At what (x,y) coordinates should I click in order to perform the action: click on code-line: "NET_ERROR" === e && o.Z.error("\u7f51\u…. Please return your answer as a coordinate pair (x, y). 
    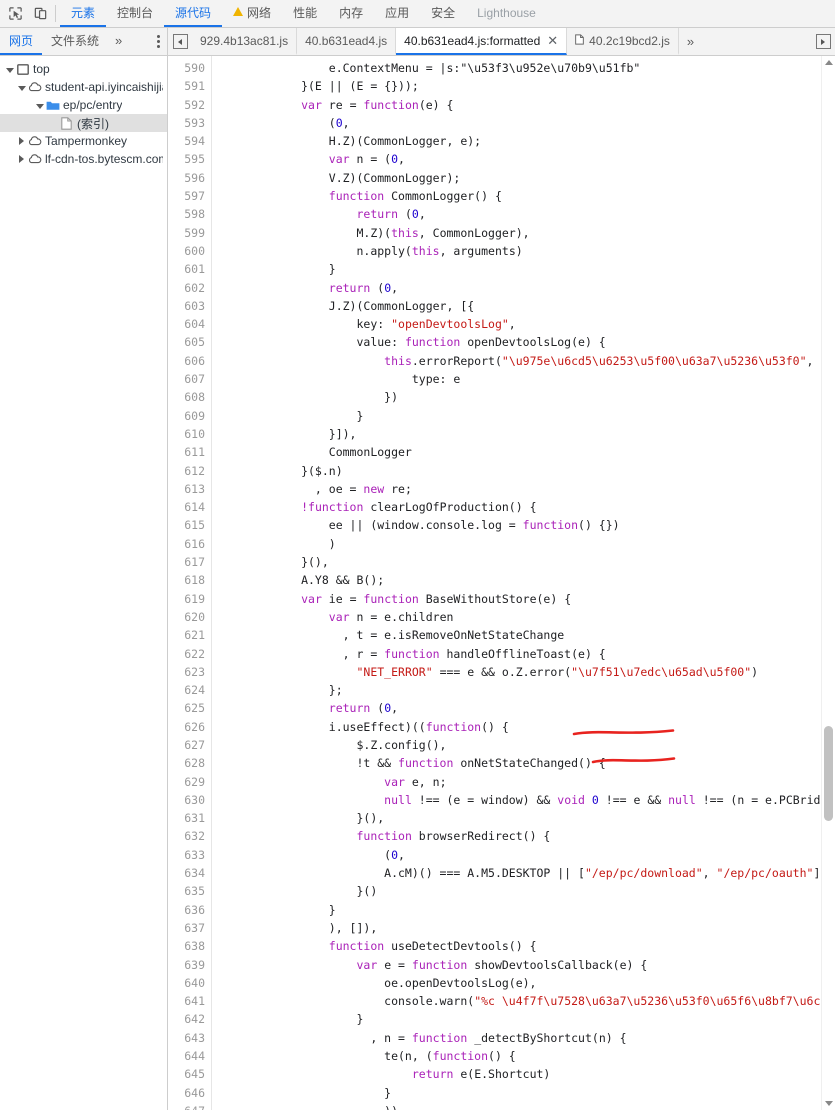
    Looking at the image, I should click on (523, 672).